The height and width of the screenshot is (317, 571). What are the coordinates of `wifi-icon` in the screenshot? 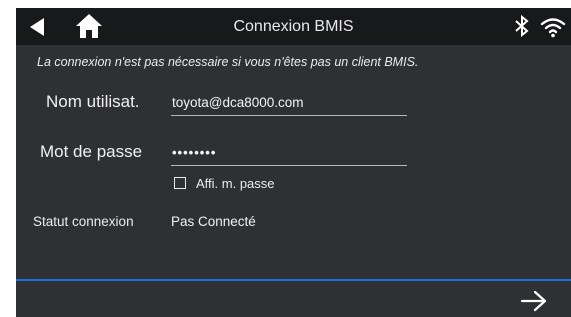 It's located at (553, 28).